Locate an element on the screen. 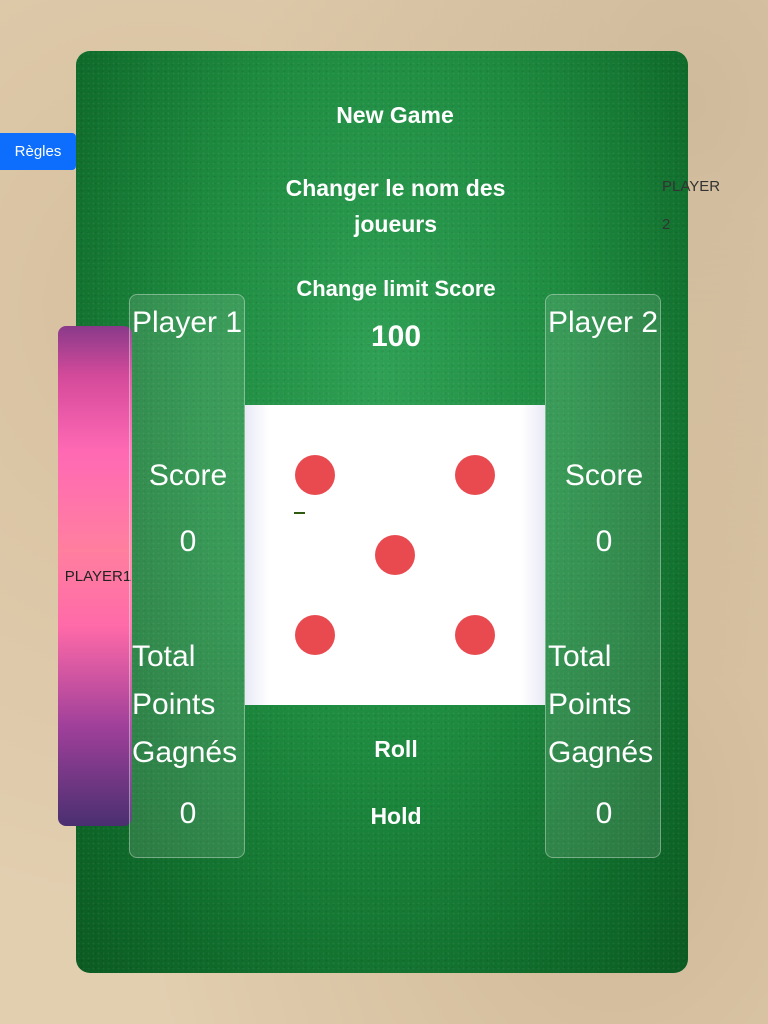 The image size is (768, 1024). player1-score-label: Score is located at coordinates (188, 475).